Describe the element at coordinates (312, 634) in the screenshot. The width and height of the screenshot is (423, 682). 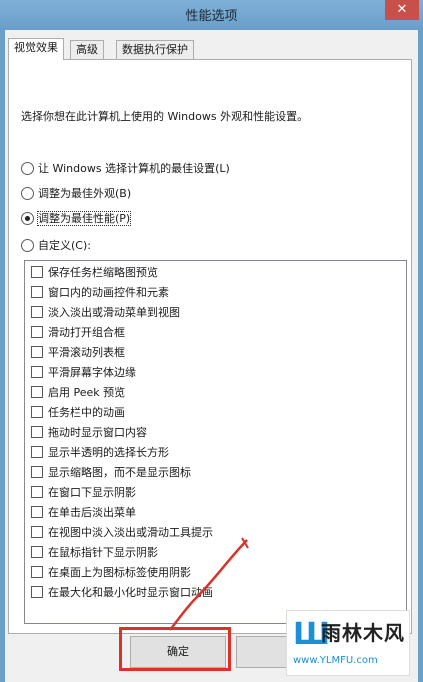
I see `watermark-logo-icon: Ш` at that location.